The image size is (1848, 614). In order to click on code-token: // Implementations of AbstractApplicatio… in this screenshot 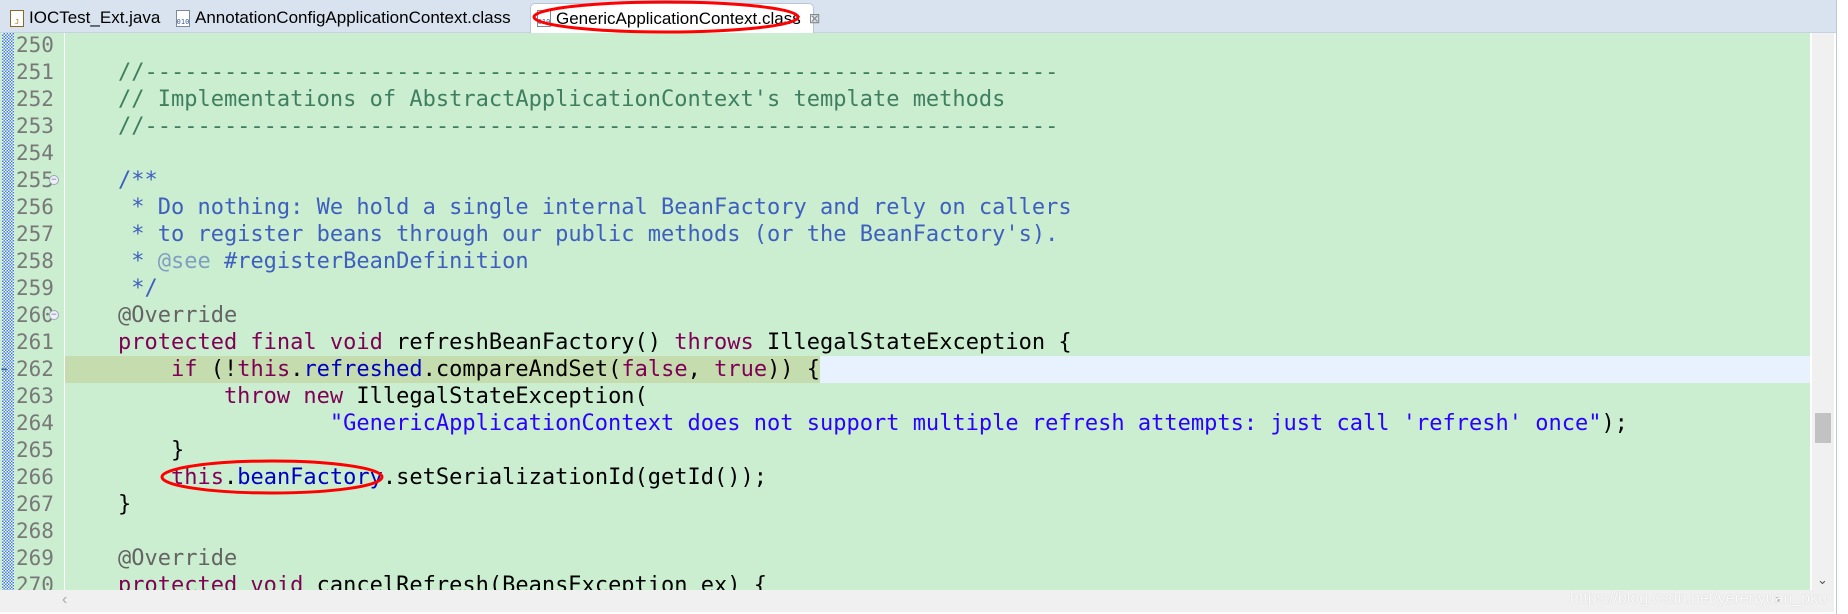, I will do `click(535, 99)`.